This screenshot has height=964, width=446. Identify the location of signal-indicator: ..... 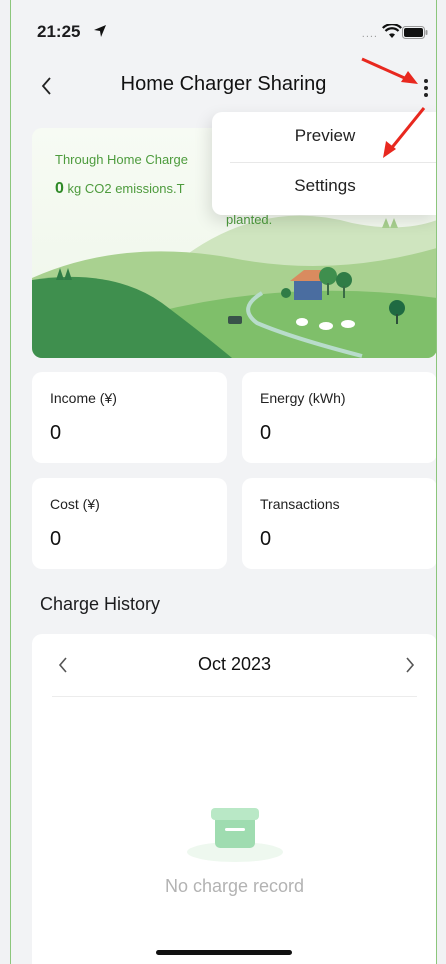
(369, 34).